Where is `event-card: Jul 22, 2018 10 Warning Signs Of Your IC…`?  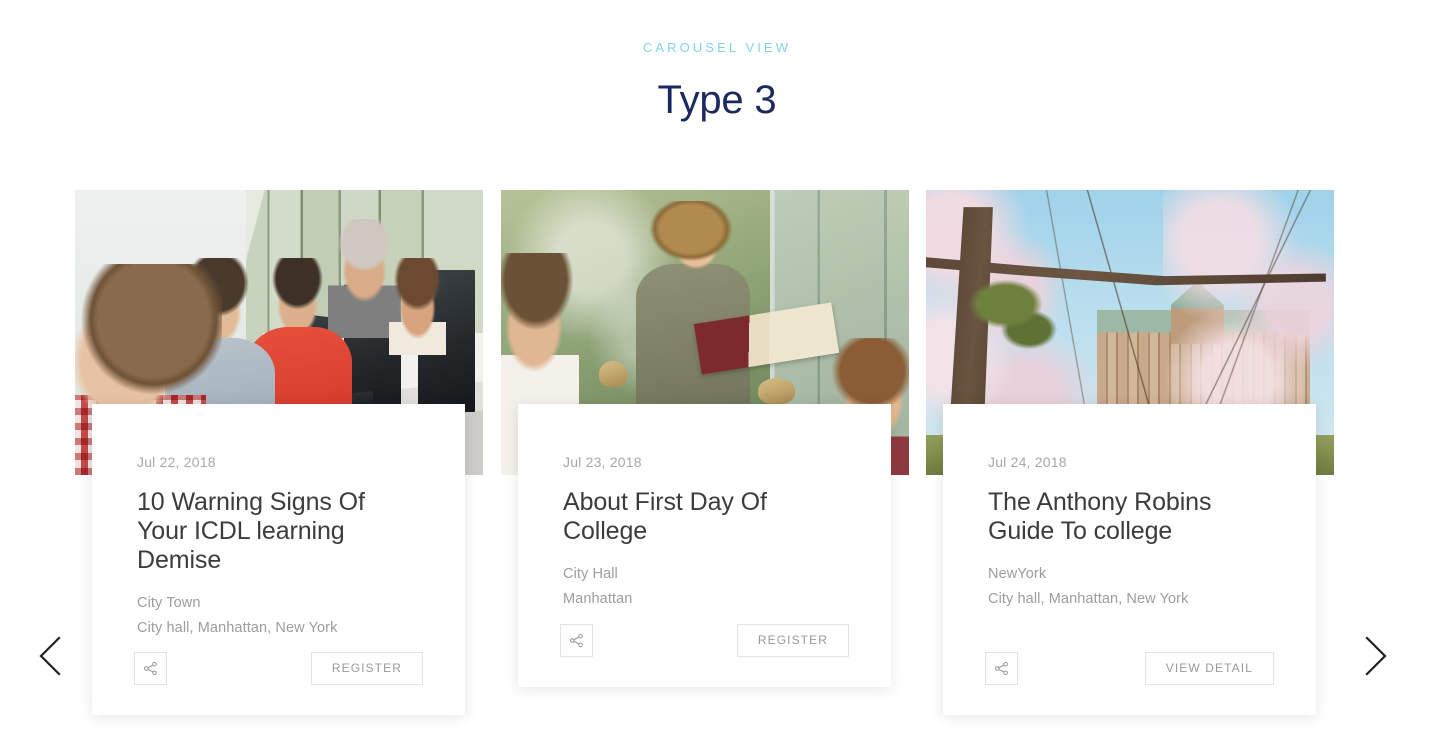 event-card: Jul 22, 2018 10 Warning Signs Of Your IC… is located at coordinates (278, 559).